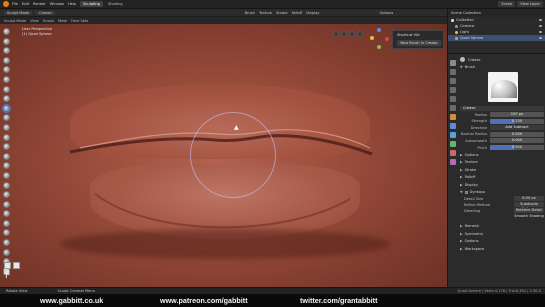 This screenshot has width=545, height=307. Describe the element at coordinates (352, 34) in the screenshot. I see `camera-view-icon` at that location.